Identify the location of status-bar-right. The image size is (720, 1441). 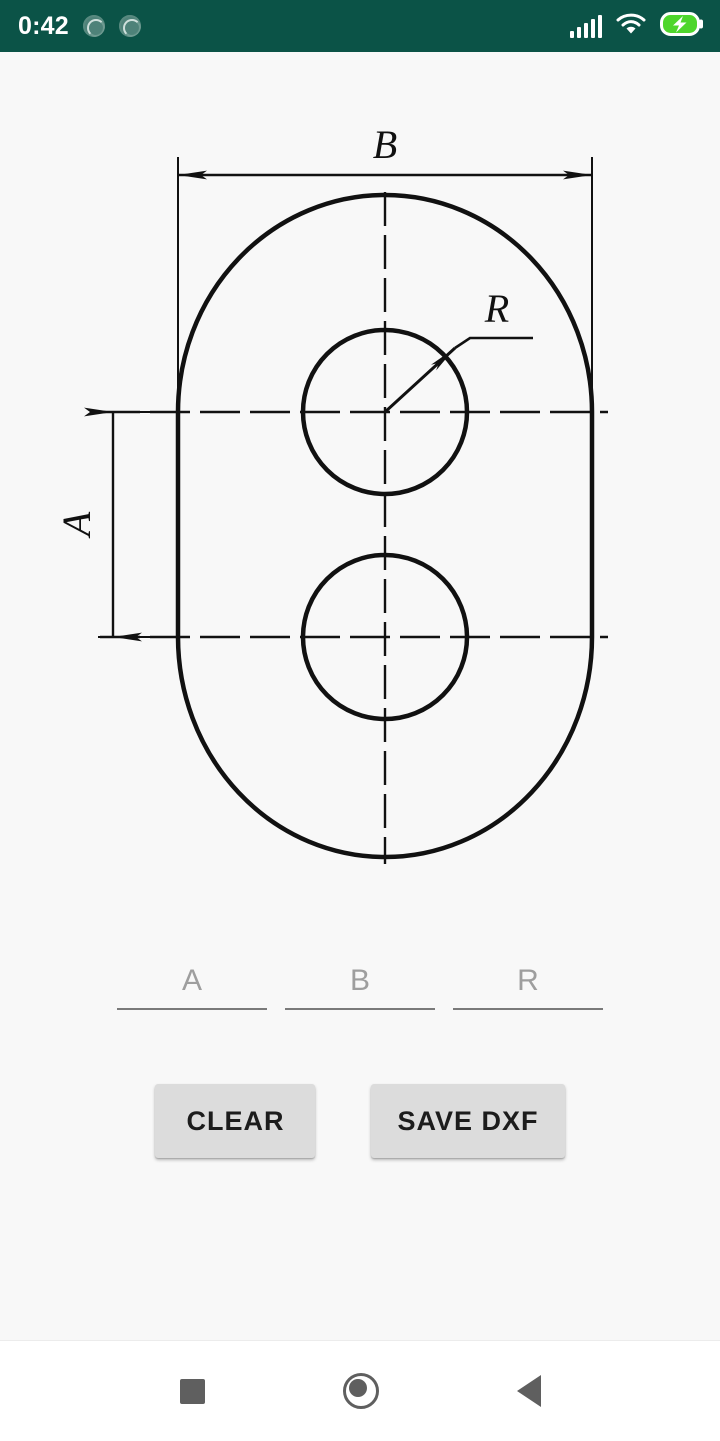
(637, 26).